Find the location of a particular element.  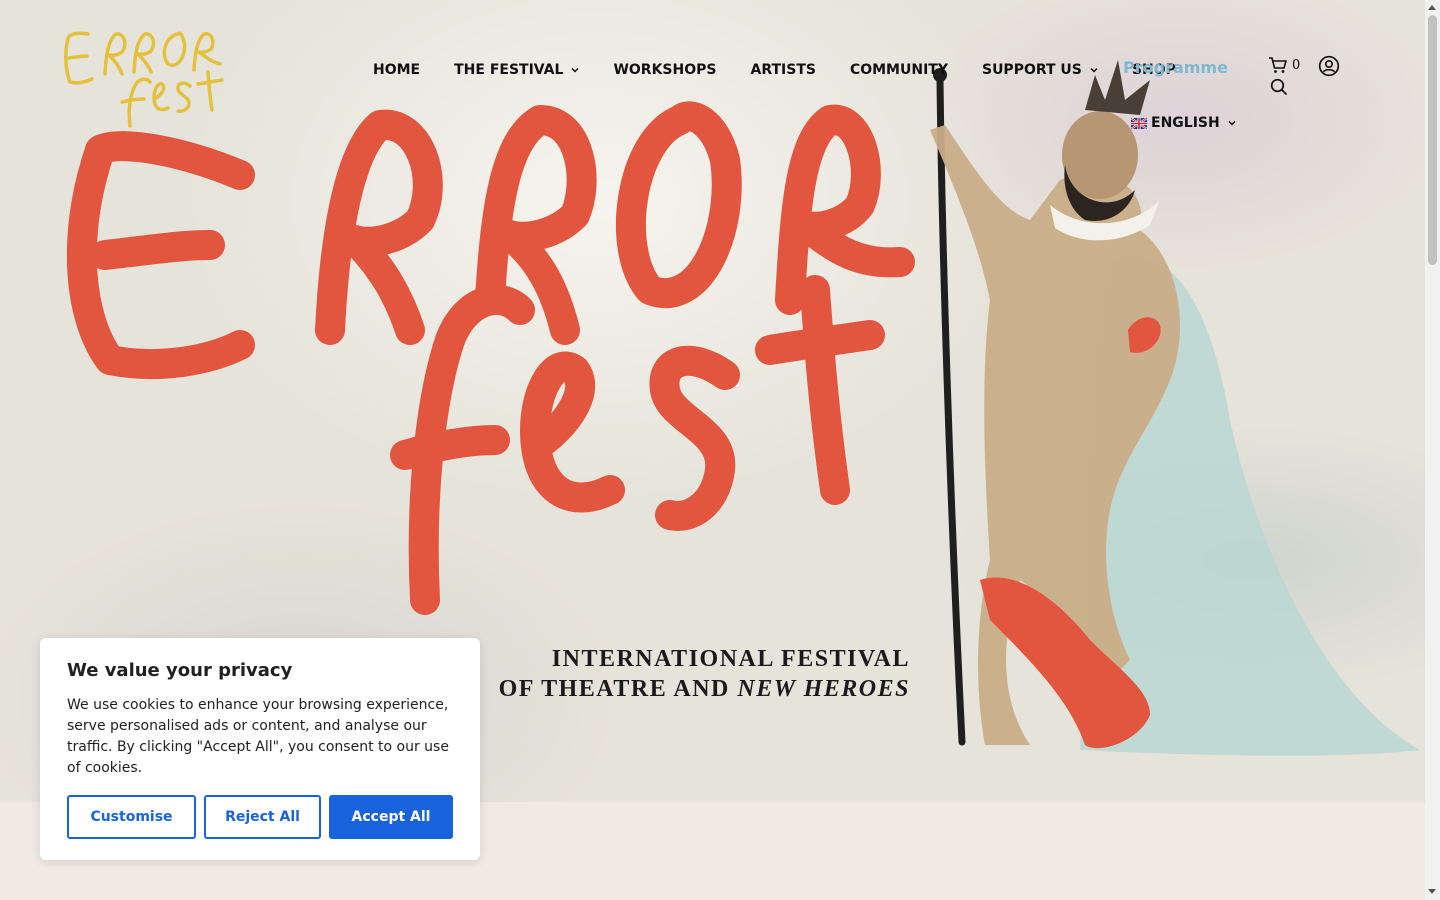

nav-item-workshops: WORKSHOPS is located at coordinates (664, 70).